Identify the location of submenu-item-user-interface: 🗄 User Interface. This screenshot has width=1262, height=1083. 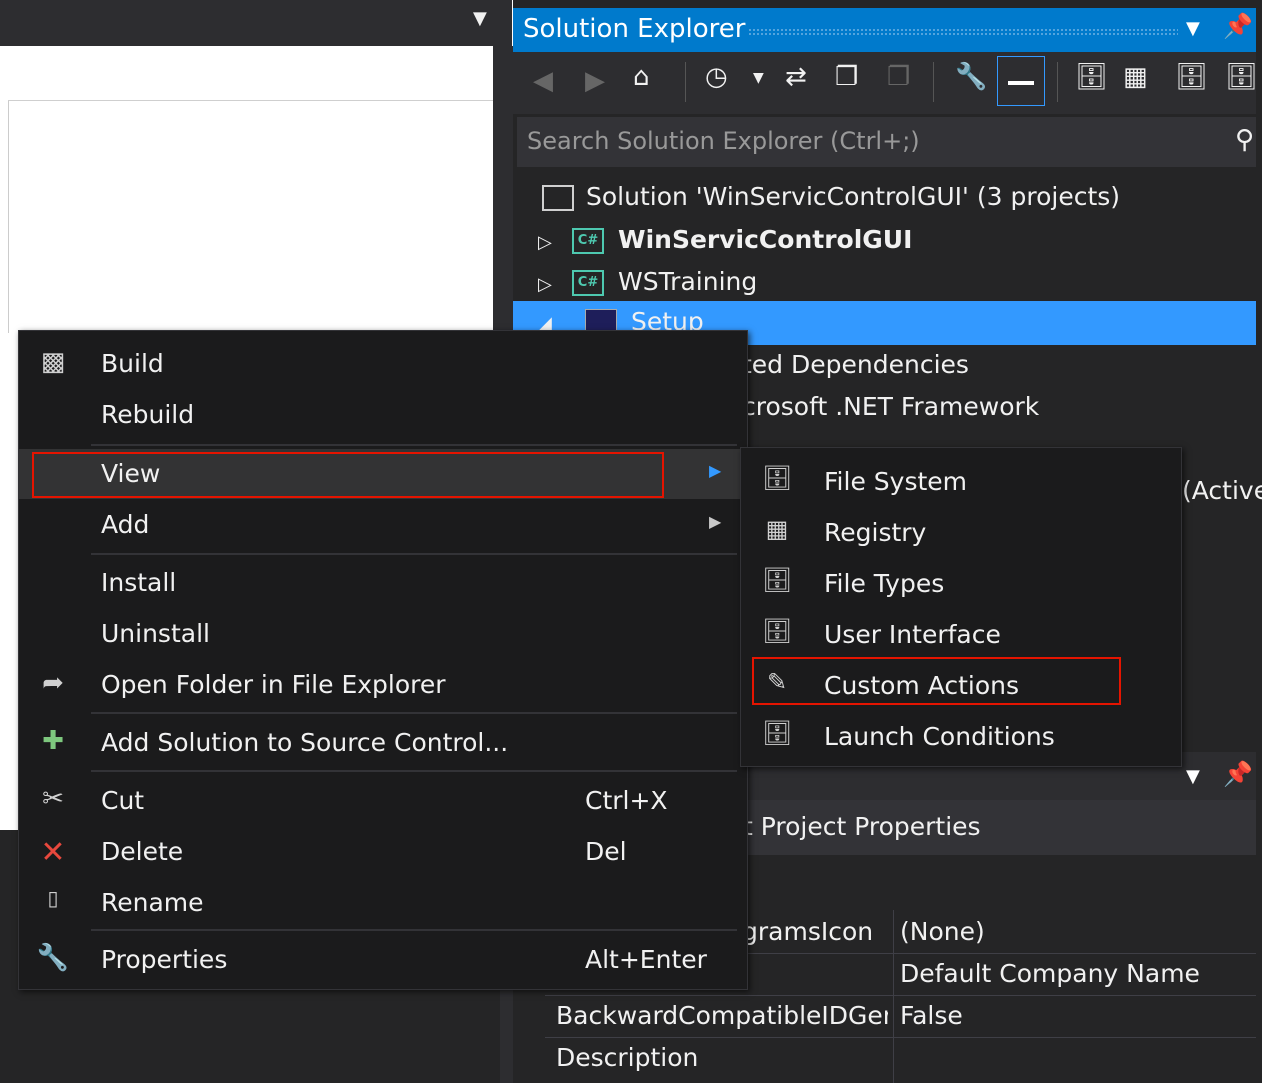
(961, 634).